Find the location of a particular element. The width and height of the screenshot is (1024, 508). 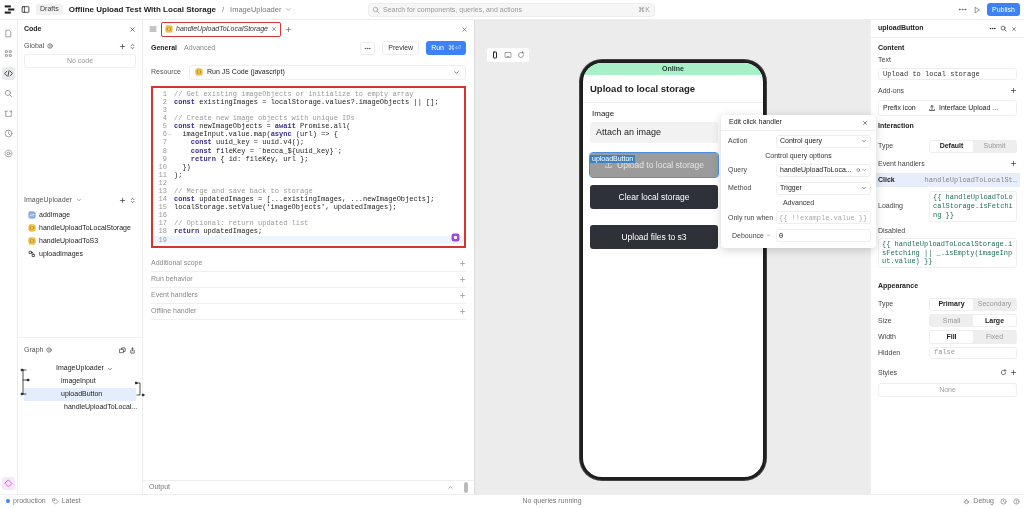

workflow-icon is located at coordinates (32, 253).